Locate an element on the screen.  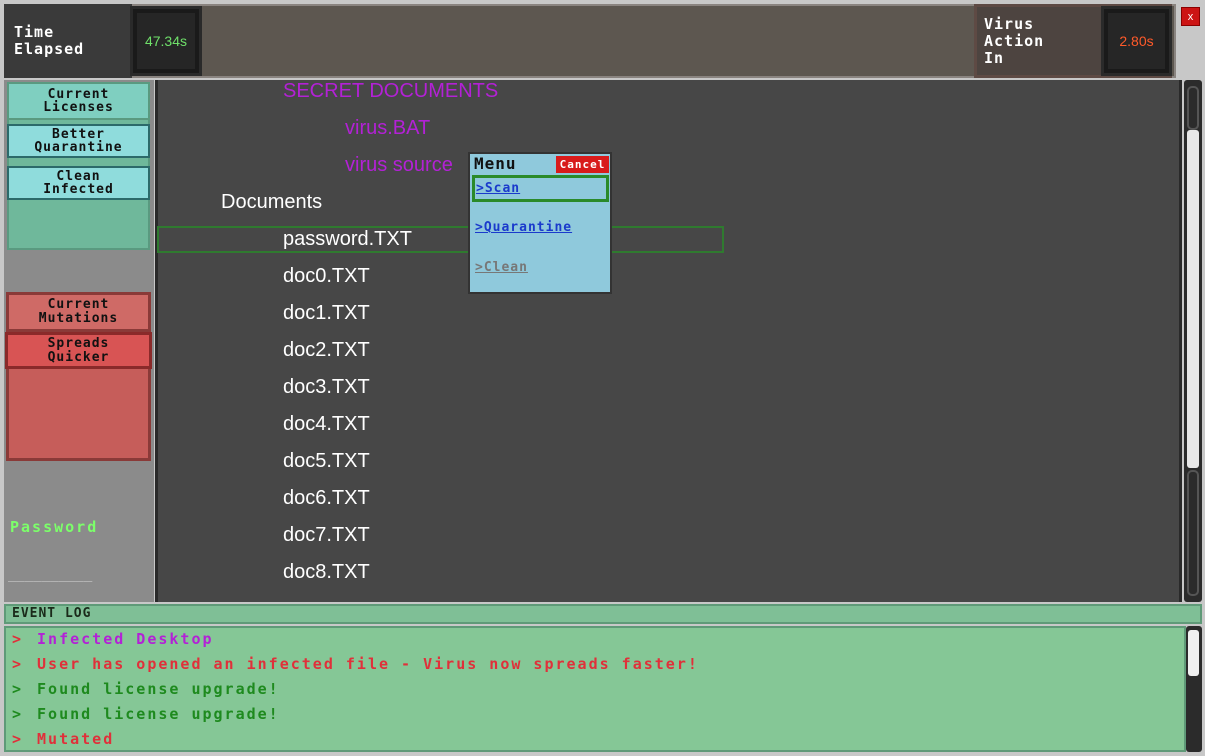
file-doc0: doc0.TXT is located at coordinates (326, 276).